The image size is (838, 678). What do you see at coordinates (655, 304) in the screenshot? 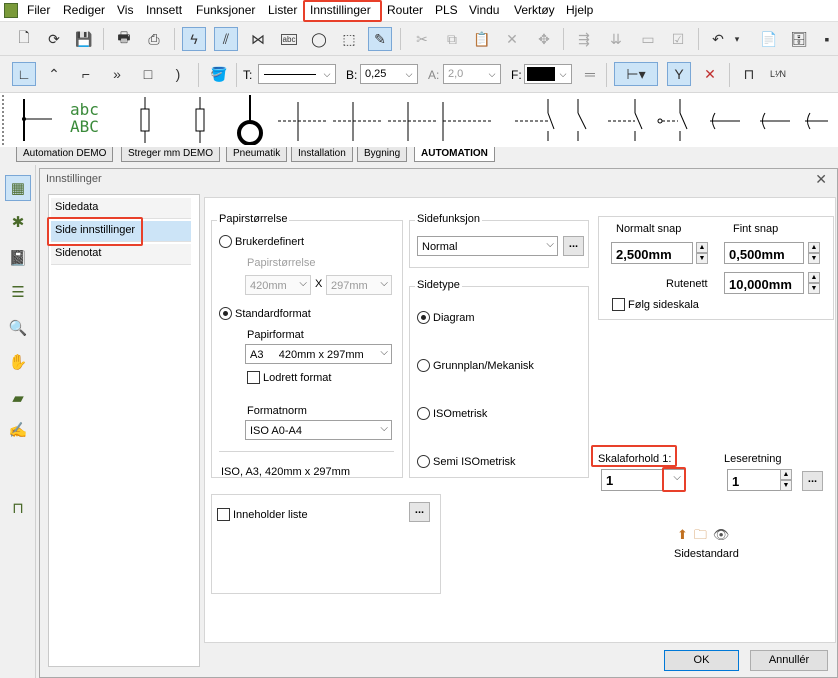
I see `folg-sideskala-checkbox: Følg sideskala` at bounding box center [655, 304].